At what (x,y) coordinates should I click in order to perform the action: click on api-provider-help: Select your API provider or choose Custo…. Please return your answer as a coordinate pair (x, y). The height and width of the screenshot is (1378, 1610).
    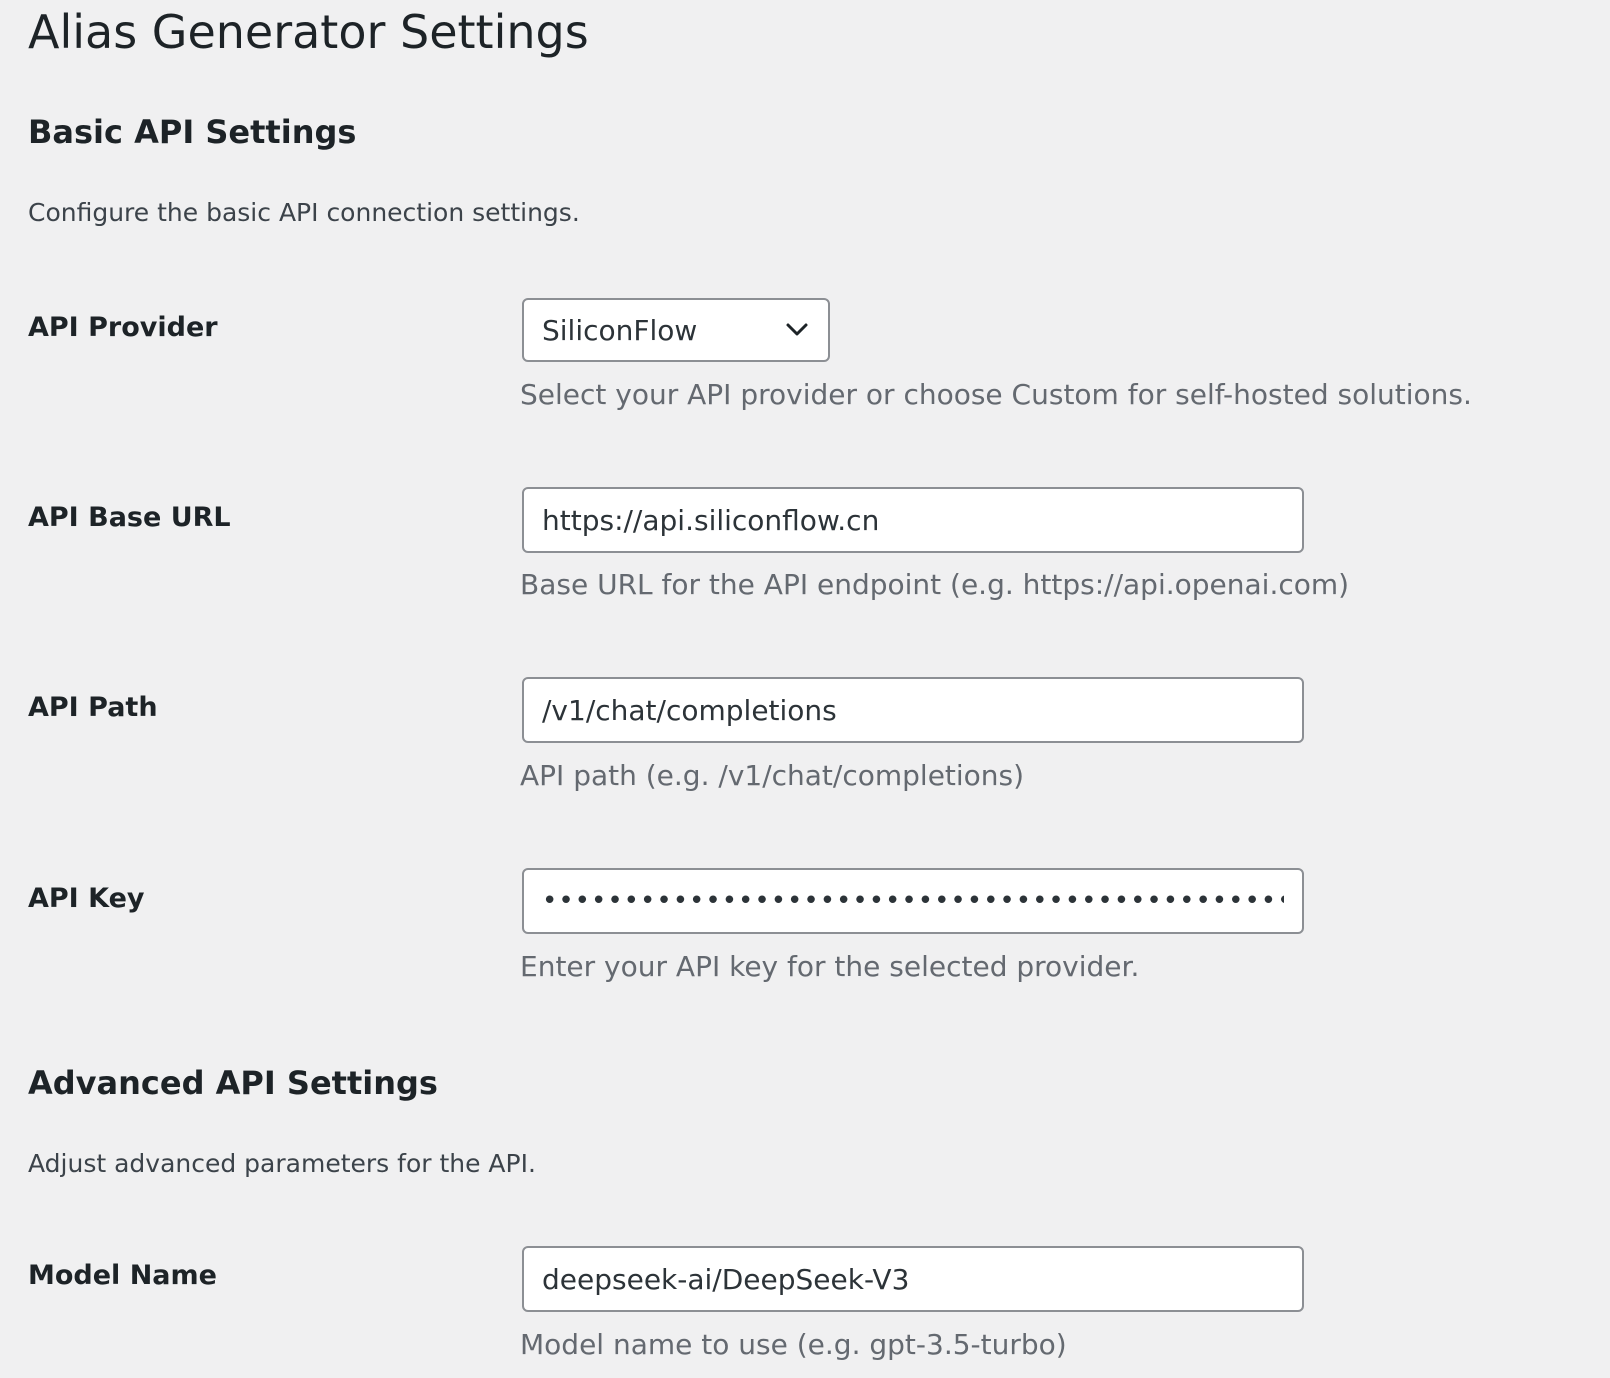
    Looking at the image, I should click on (996, 394).